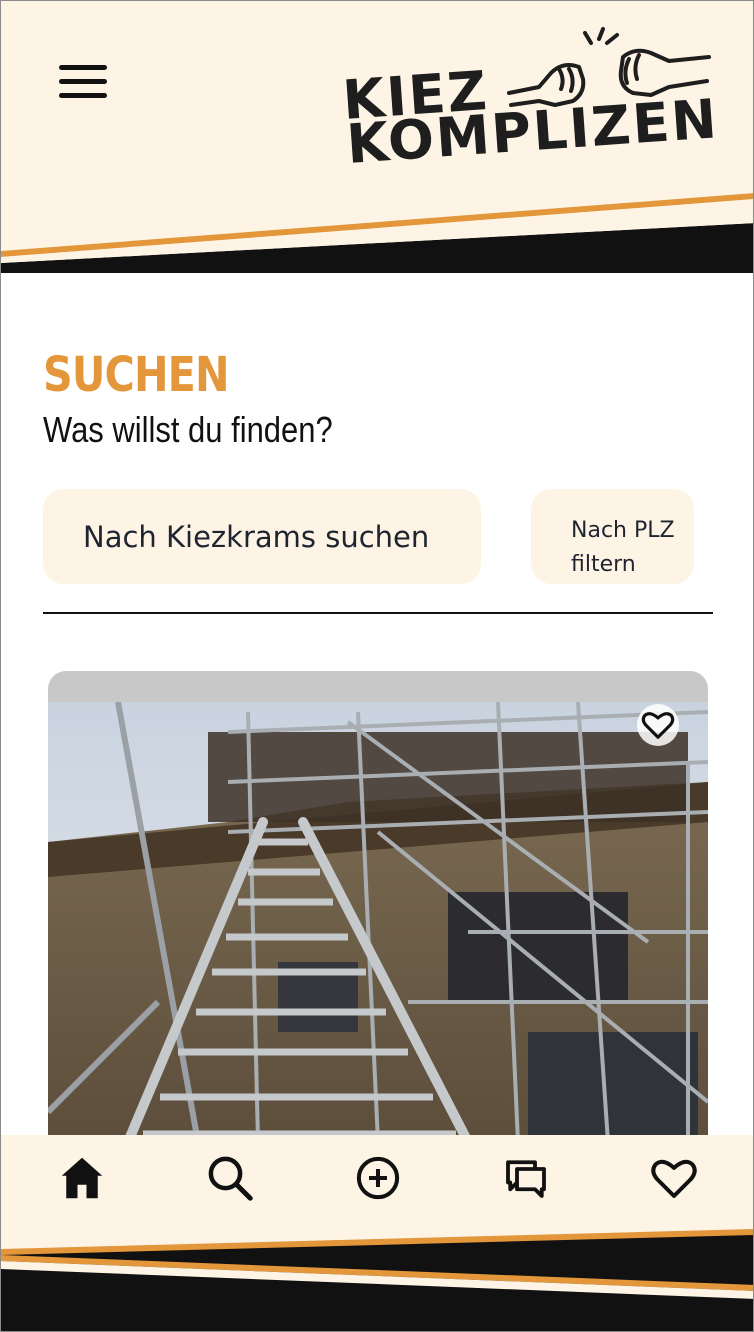 Image resolution: width=754 pixels, height=1332 pixels. I want to click on search-icon, so click(230, 1178).